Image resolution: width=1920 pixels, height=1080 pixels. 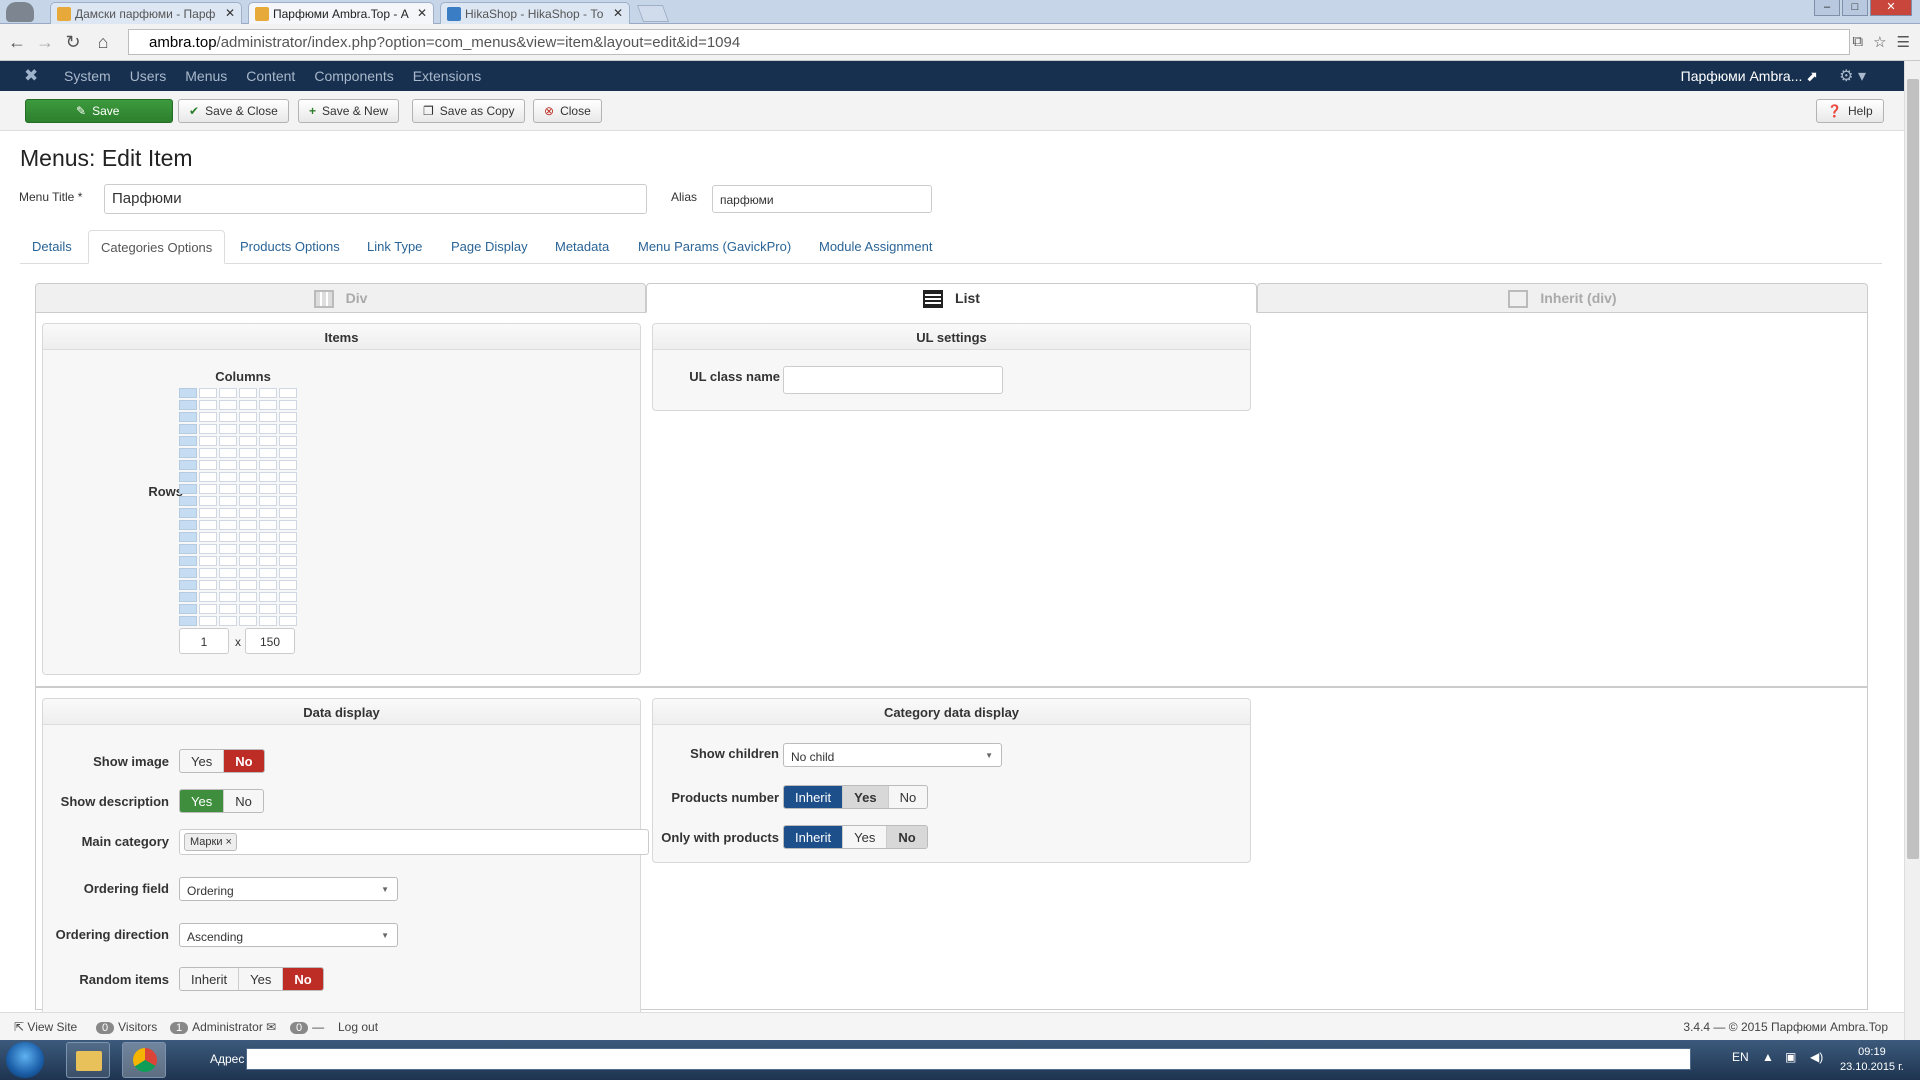 What do you see at coordinates (1749, 76) in the screenshot?
I see `site-link: Парфюми Ambra... ⬈` at bounding box center [1749, 76].